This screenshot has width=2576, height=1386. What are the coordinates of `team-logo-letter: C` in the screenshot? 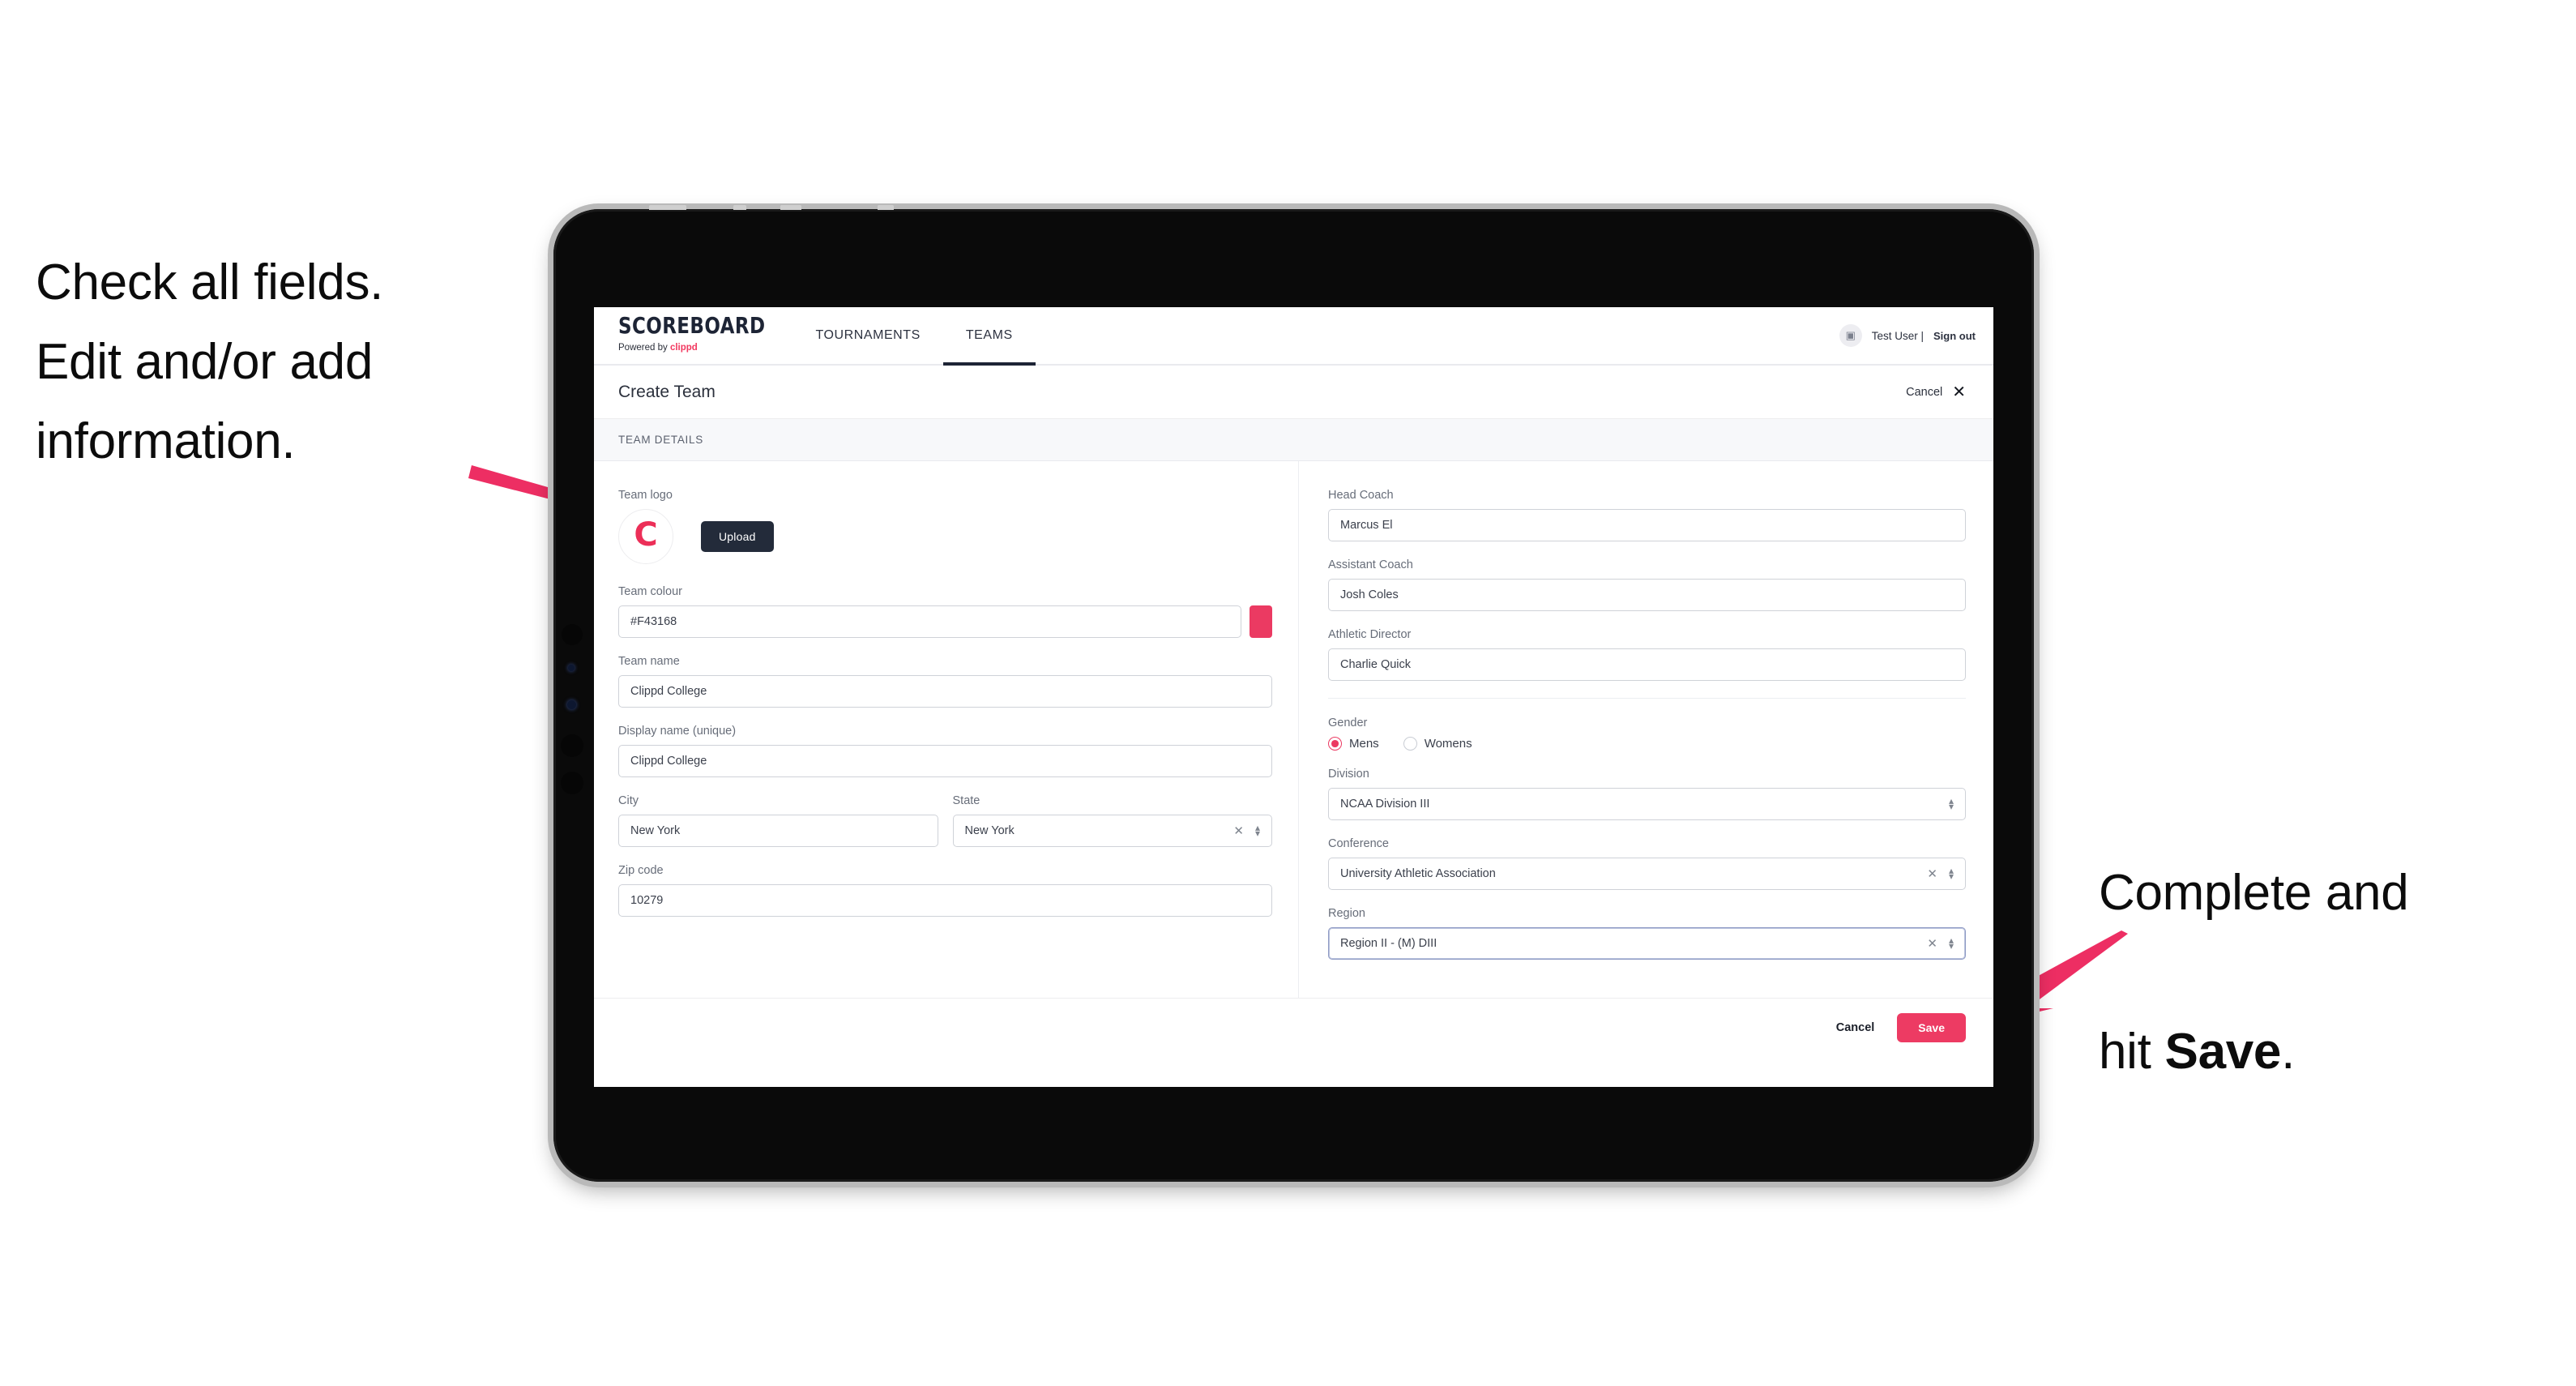 It's located at (646, 535).